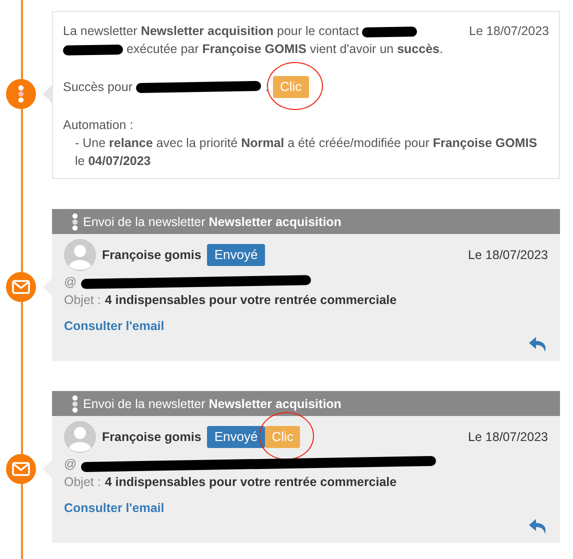  What do you see at coordinates (306, 152) in the screenshot?
I see `automation-text: - Une relance avec la priorité Normal a été créée/modifiée pour Françoise GOMIS le 04/07/2023` at bounding box center [306, 152].